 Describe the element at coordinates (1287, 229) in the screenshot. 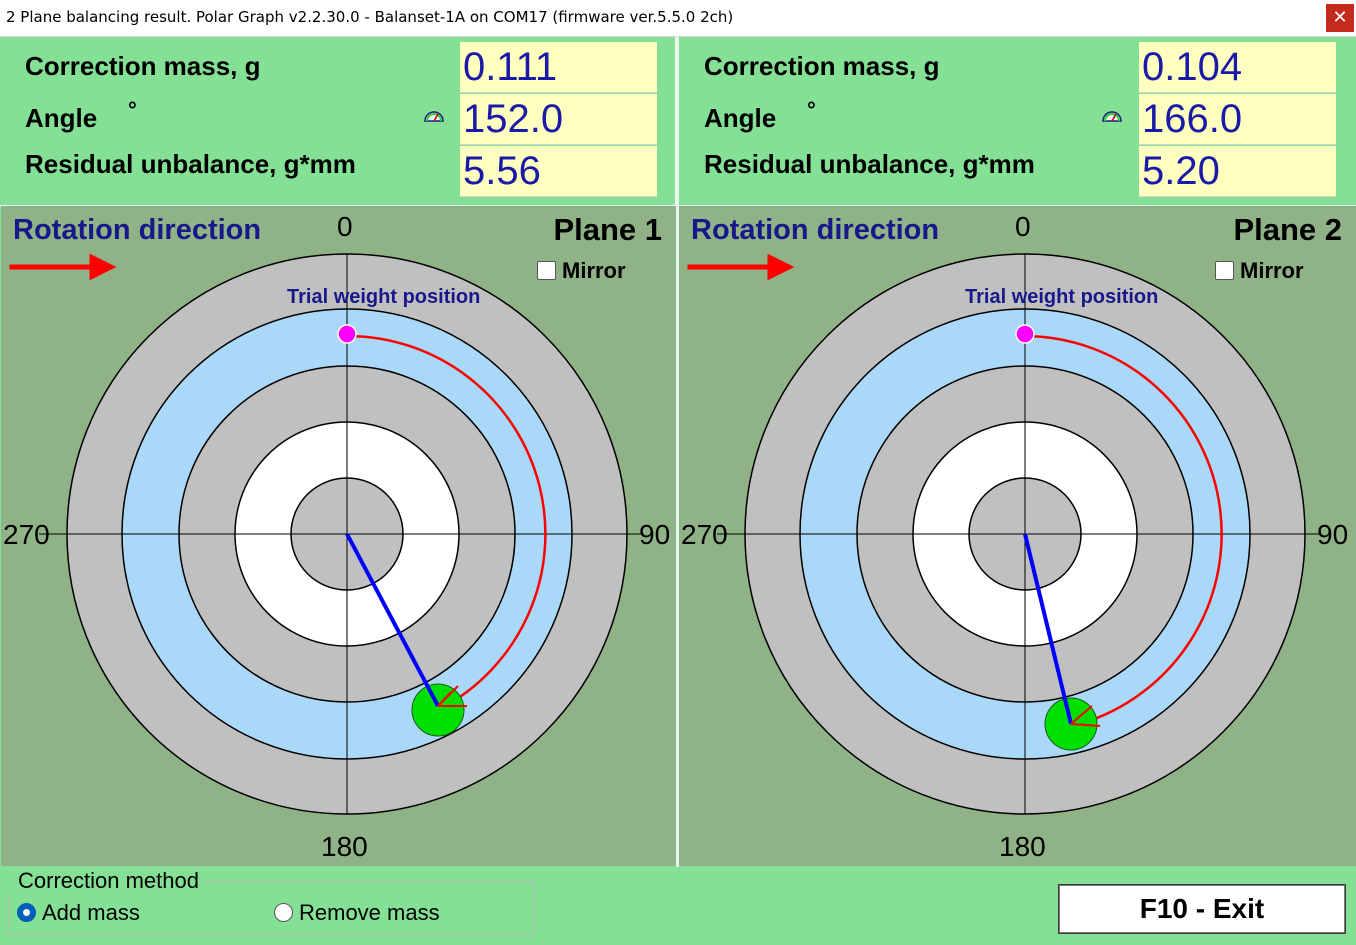

I see `plane-title: Plane 2` at that location.